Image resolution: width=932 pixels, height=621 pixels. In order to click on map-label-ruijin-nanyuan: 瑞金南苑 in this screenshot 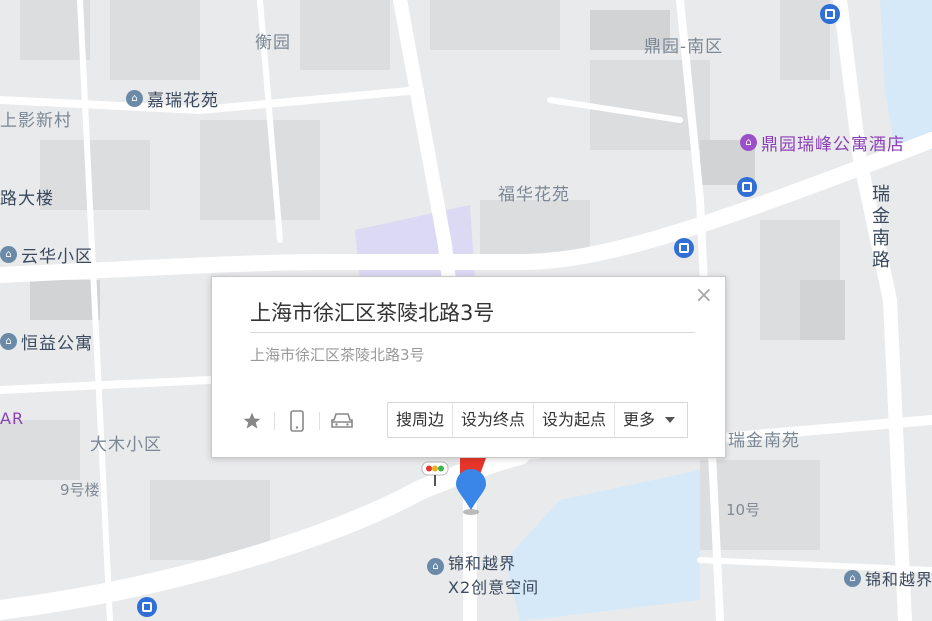, I will do `click(764, 441)`.